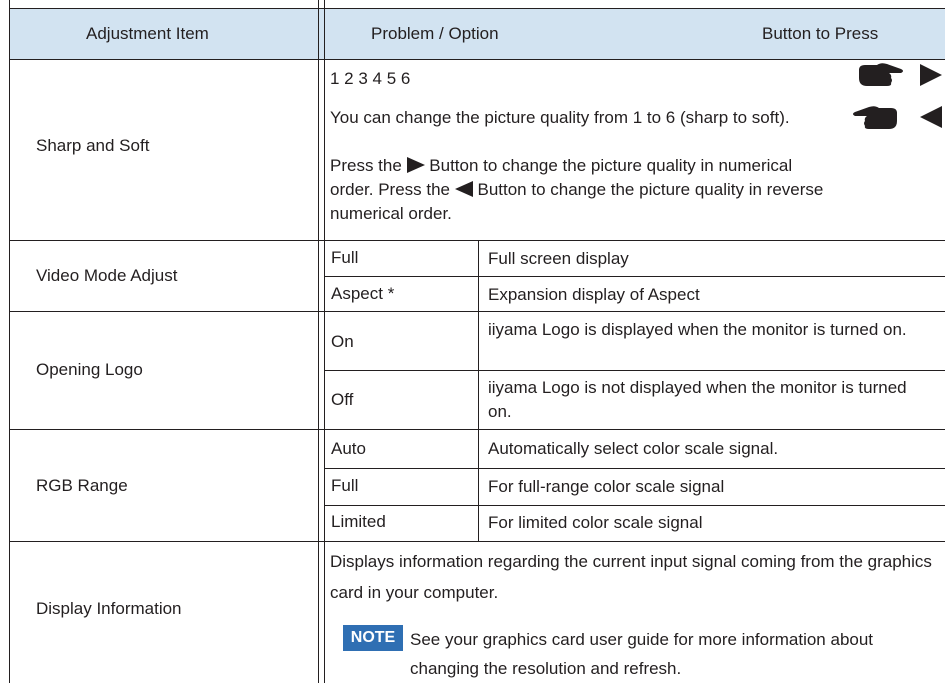 The height and width of the screenshot is (683, 945). I want to click on rgb-desc-limited: For limited color scale signal, so click(595, 522).